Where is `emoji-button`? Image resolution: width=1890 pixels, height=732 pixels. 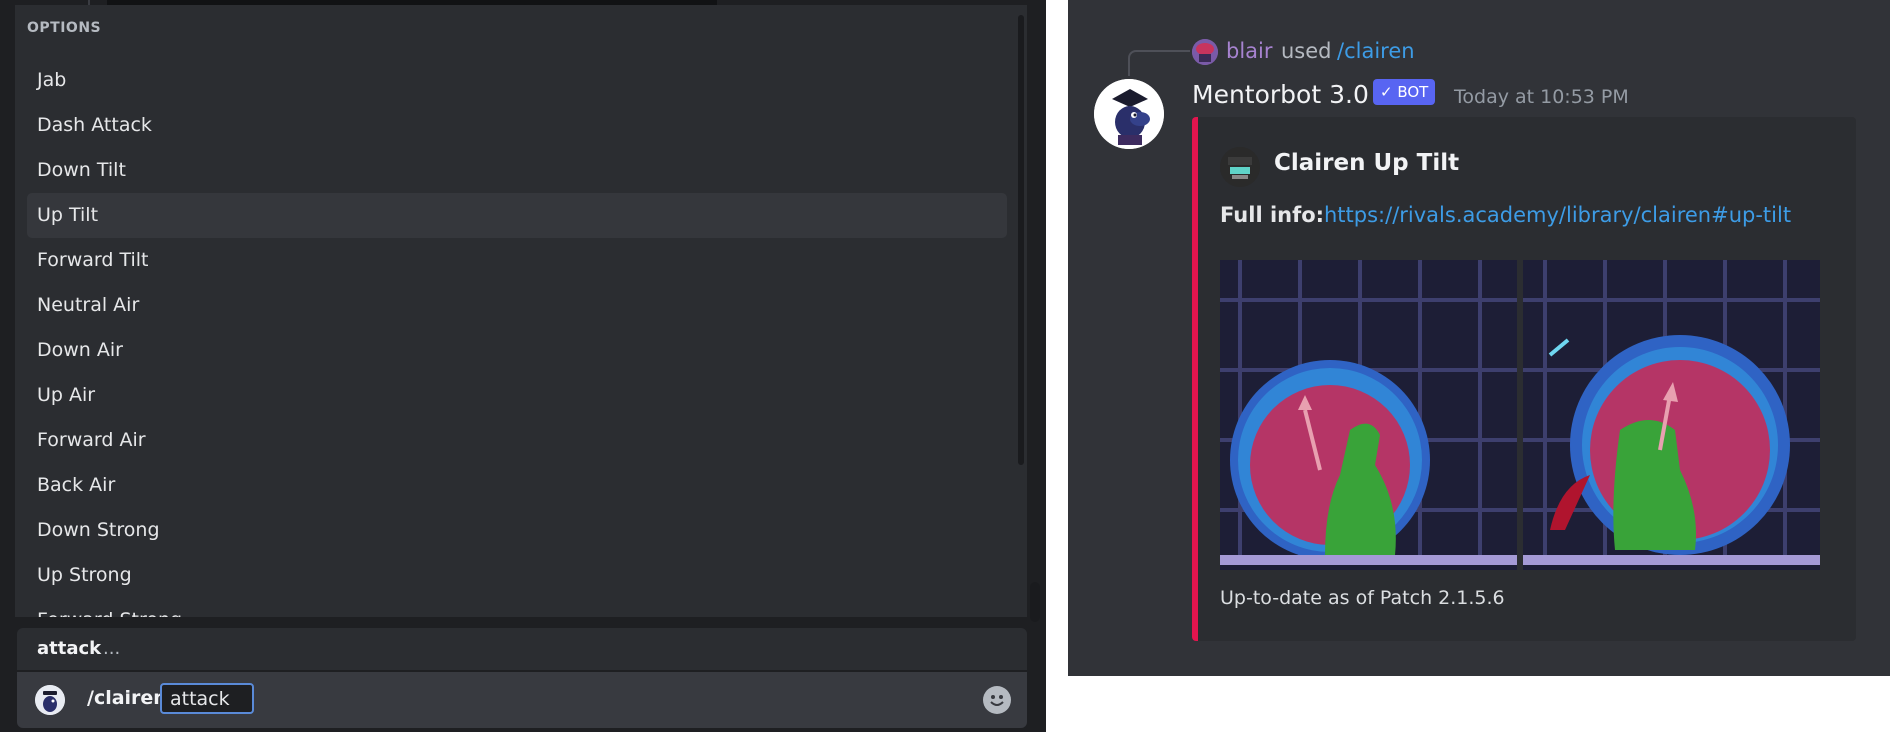
emoji-button is located at coordinates (997, 700).